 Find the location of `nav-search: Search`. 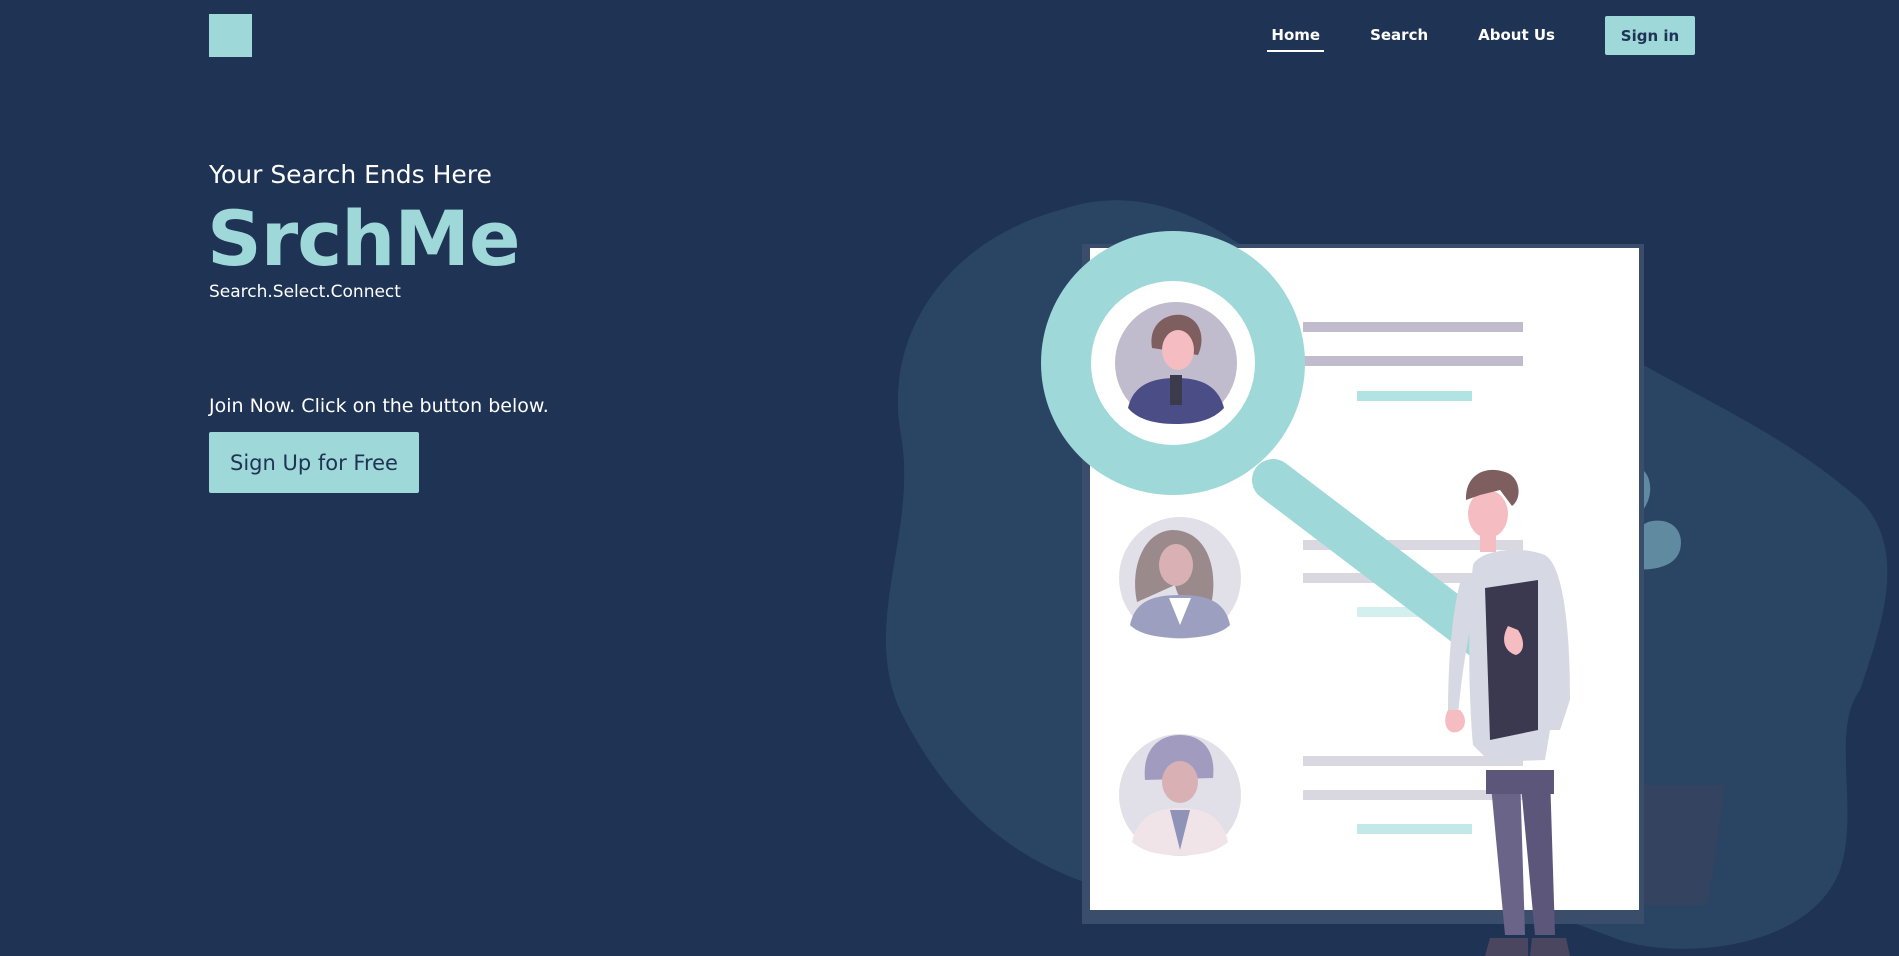

nav-search: Search is located at coordinates (1399, 35).